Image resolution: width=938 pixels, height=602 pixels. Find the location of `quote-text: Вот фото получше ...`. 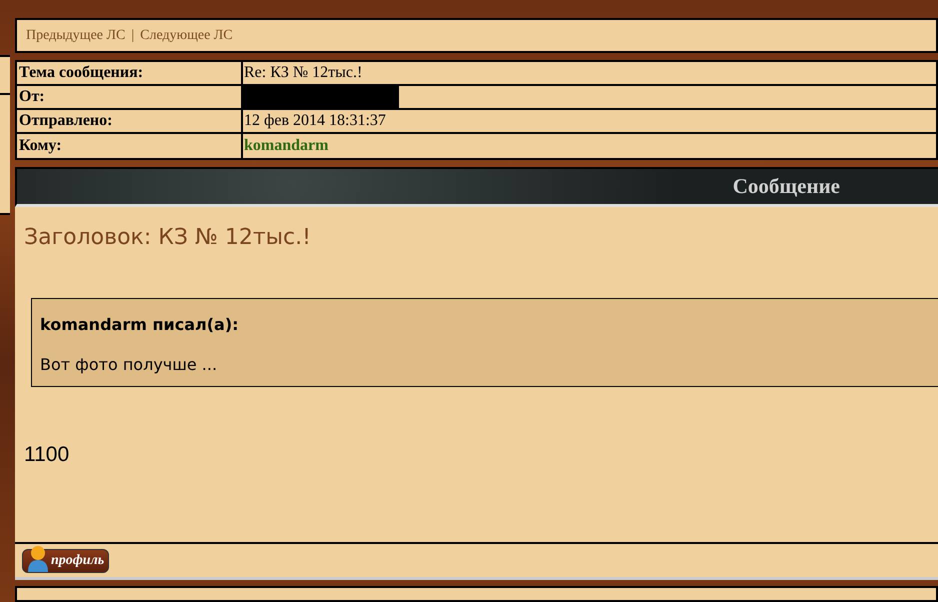

quote-text: Вот фото получше ... is located at coordinates (129, 365).